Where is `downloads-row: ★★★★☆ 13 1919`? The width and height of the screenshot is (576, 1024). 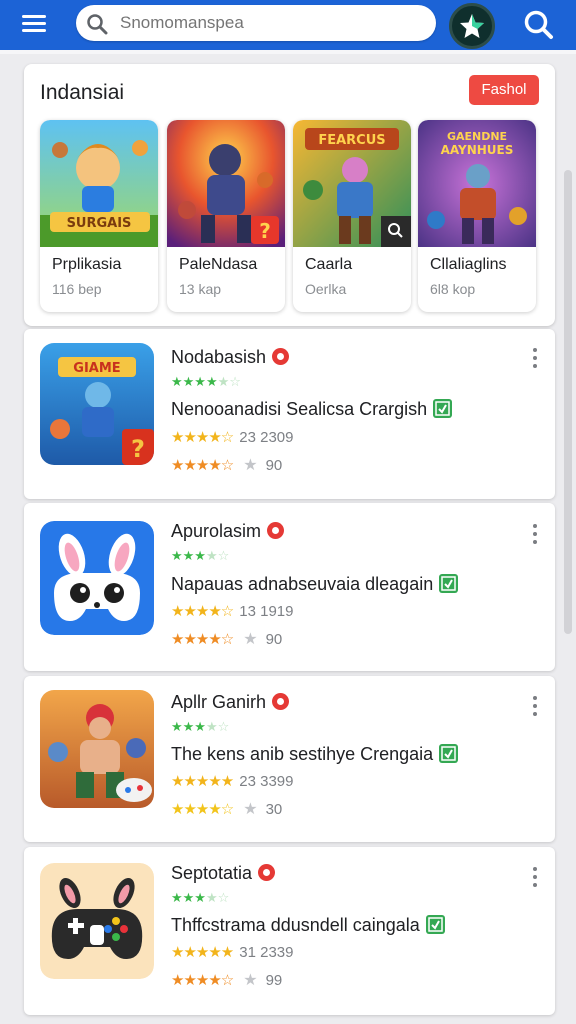
downloads-row: ★★★★☆ 13 1919 is located at coordinates (232, 611).